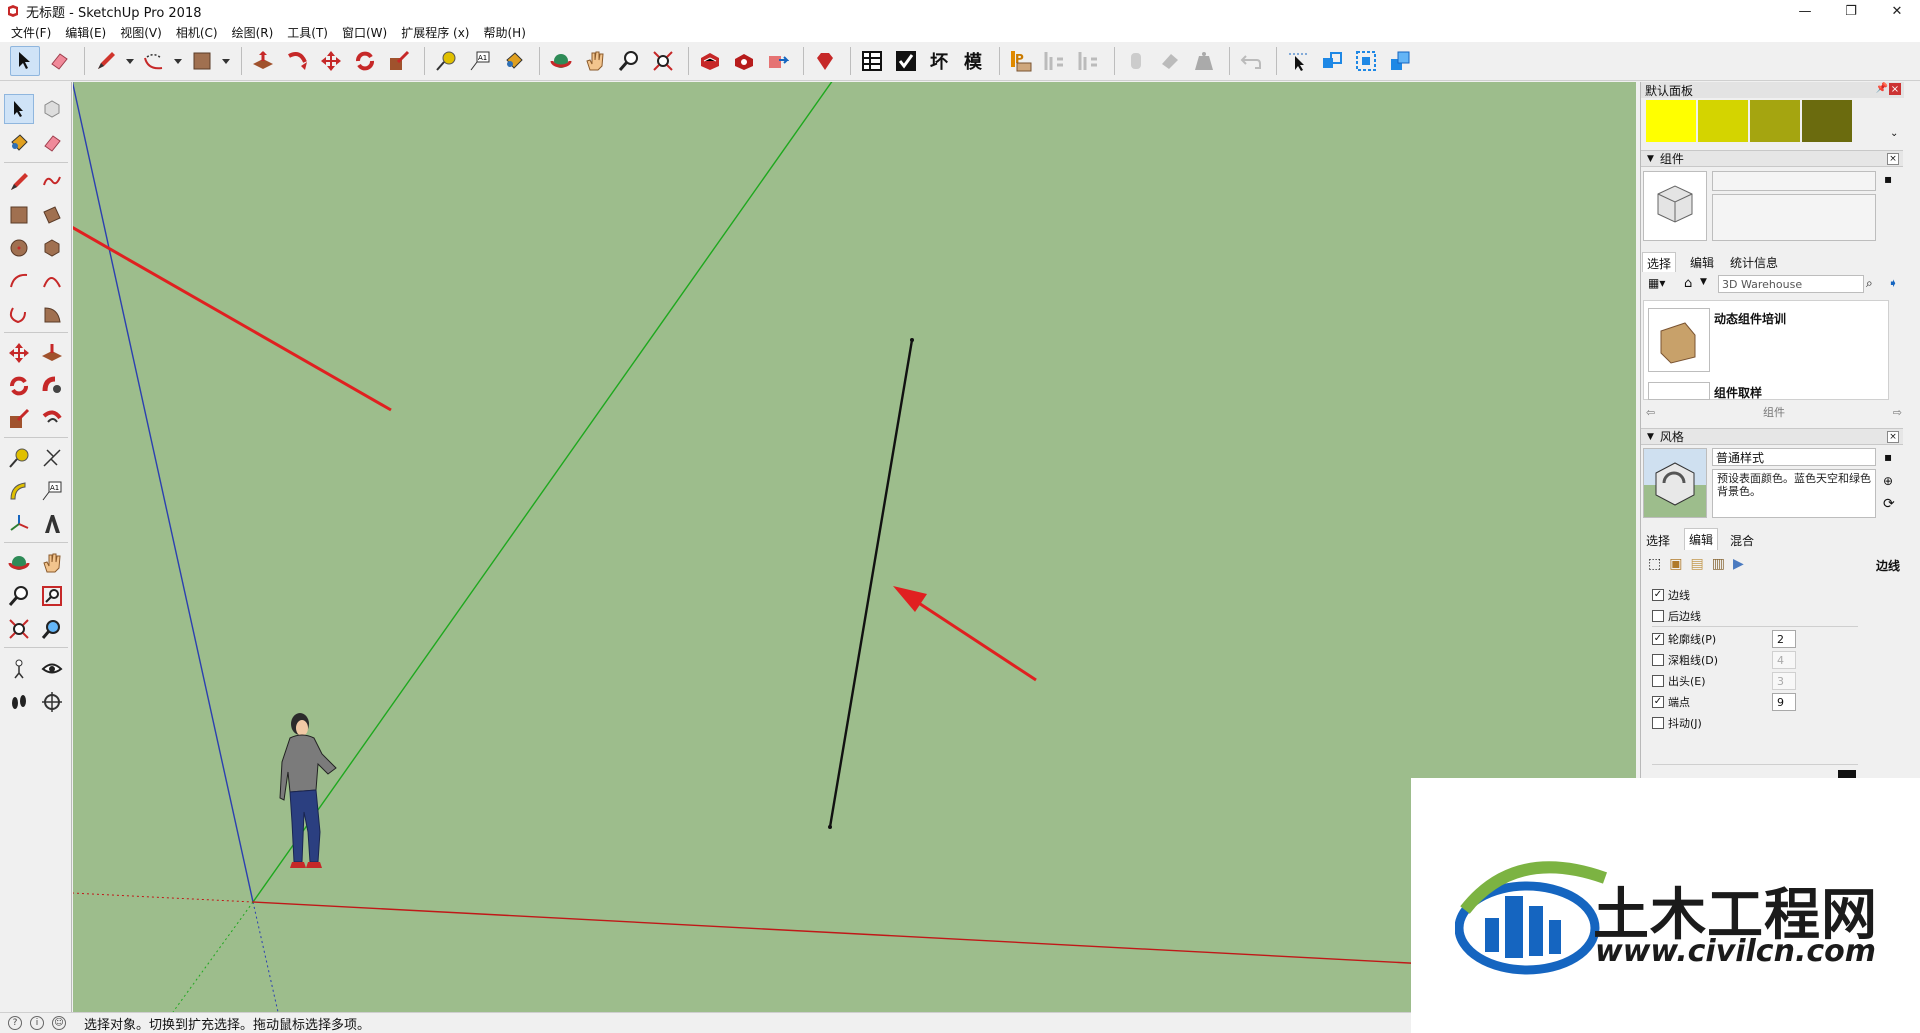 This screenshot has width=1920, height=1033. Describe the element at coordinates (1170, 61) in the screenshot. I see `eraser-plugin-button` at that location.